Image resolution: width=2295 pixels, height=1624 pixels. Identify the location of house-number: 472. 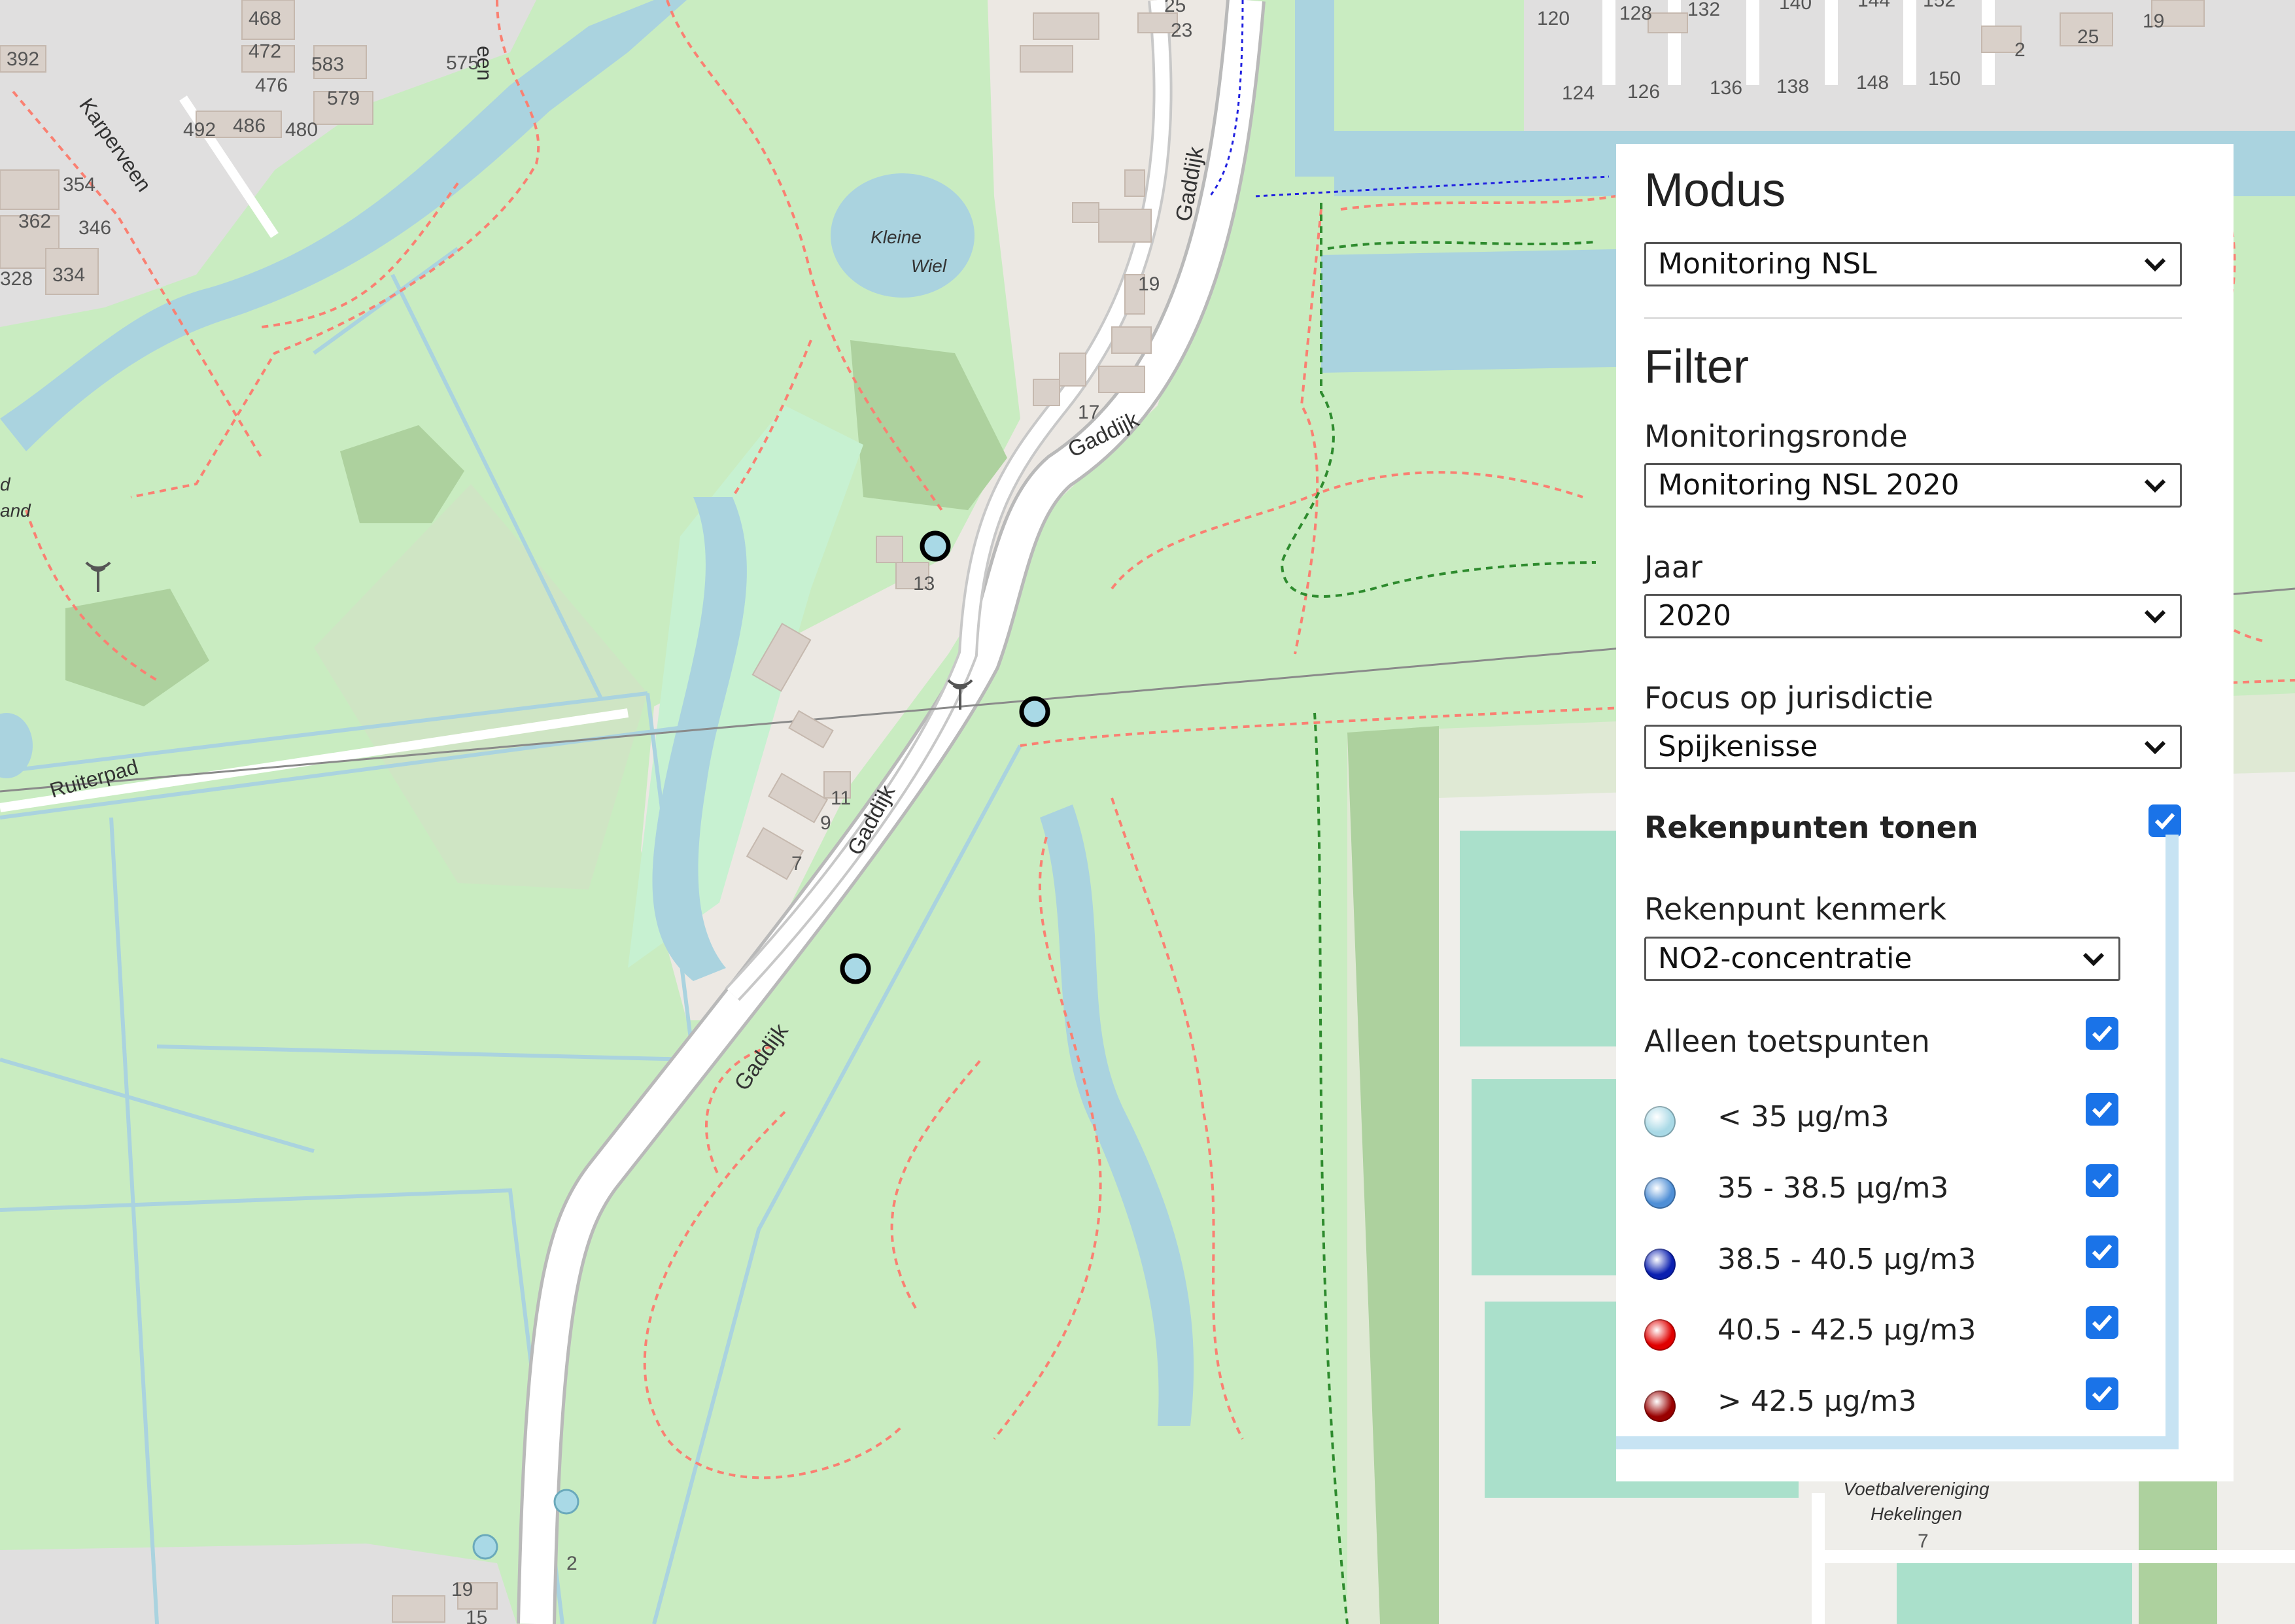
(265, 51).